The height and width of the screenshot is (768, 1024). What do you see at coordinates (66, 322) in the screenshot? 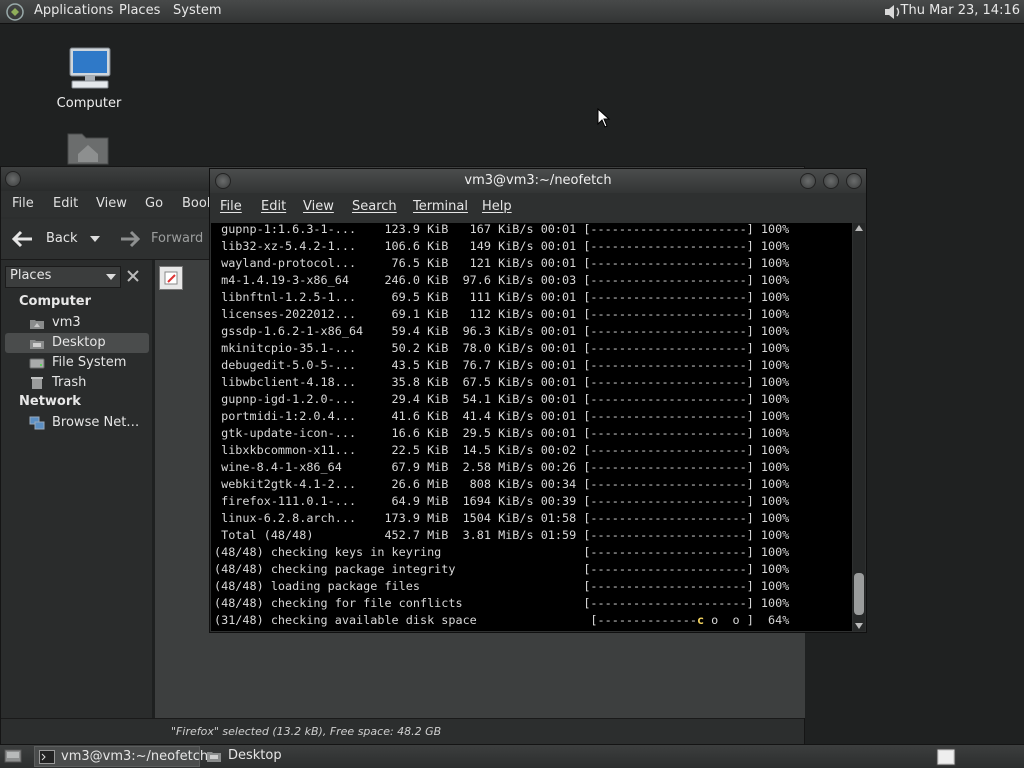
I see `sidebar-item-label: vm3` at bounding box center [66, 322].